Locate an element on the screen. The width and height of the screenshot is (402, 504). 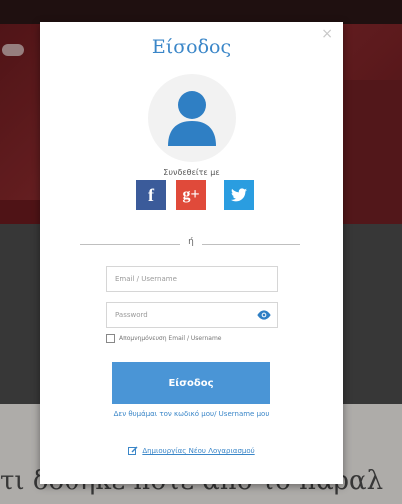
twitter-button is located at coordinates (239, 195).